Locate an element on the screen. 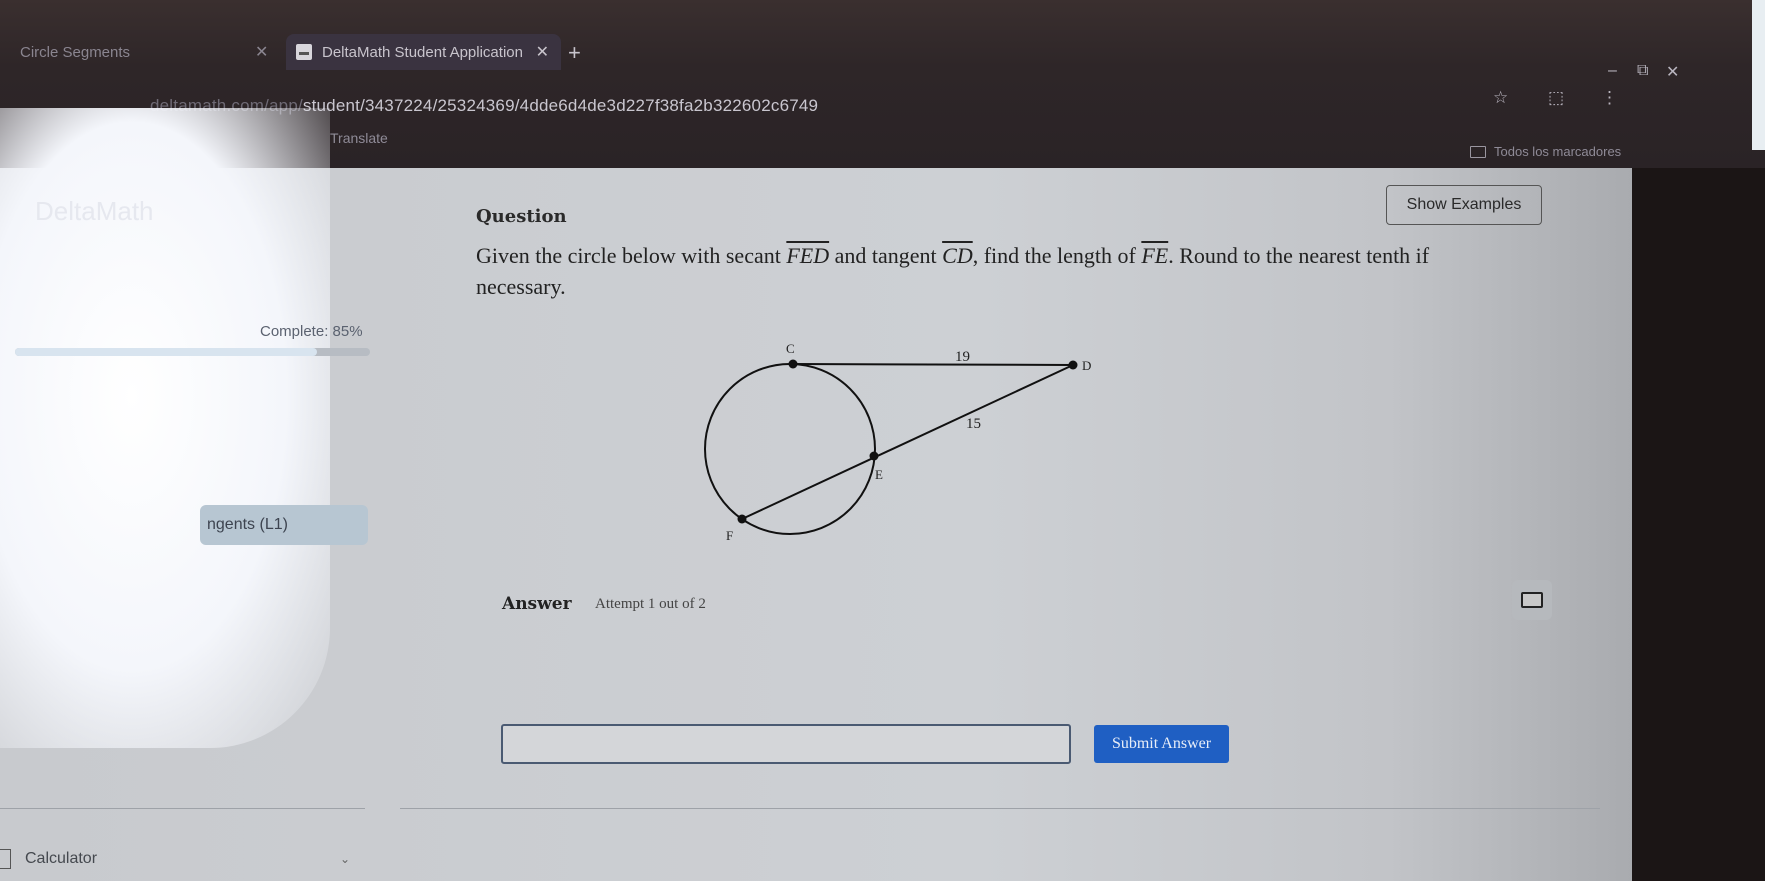 This screenshot has height=881, width=1765. label-e: E is located at coordinates (879, 474).